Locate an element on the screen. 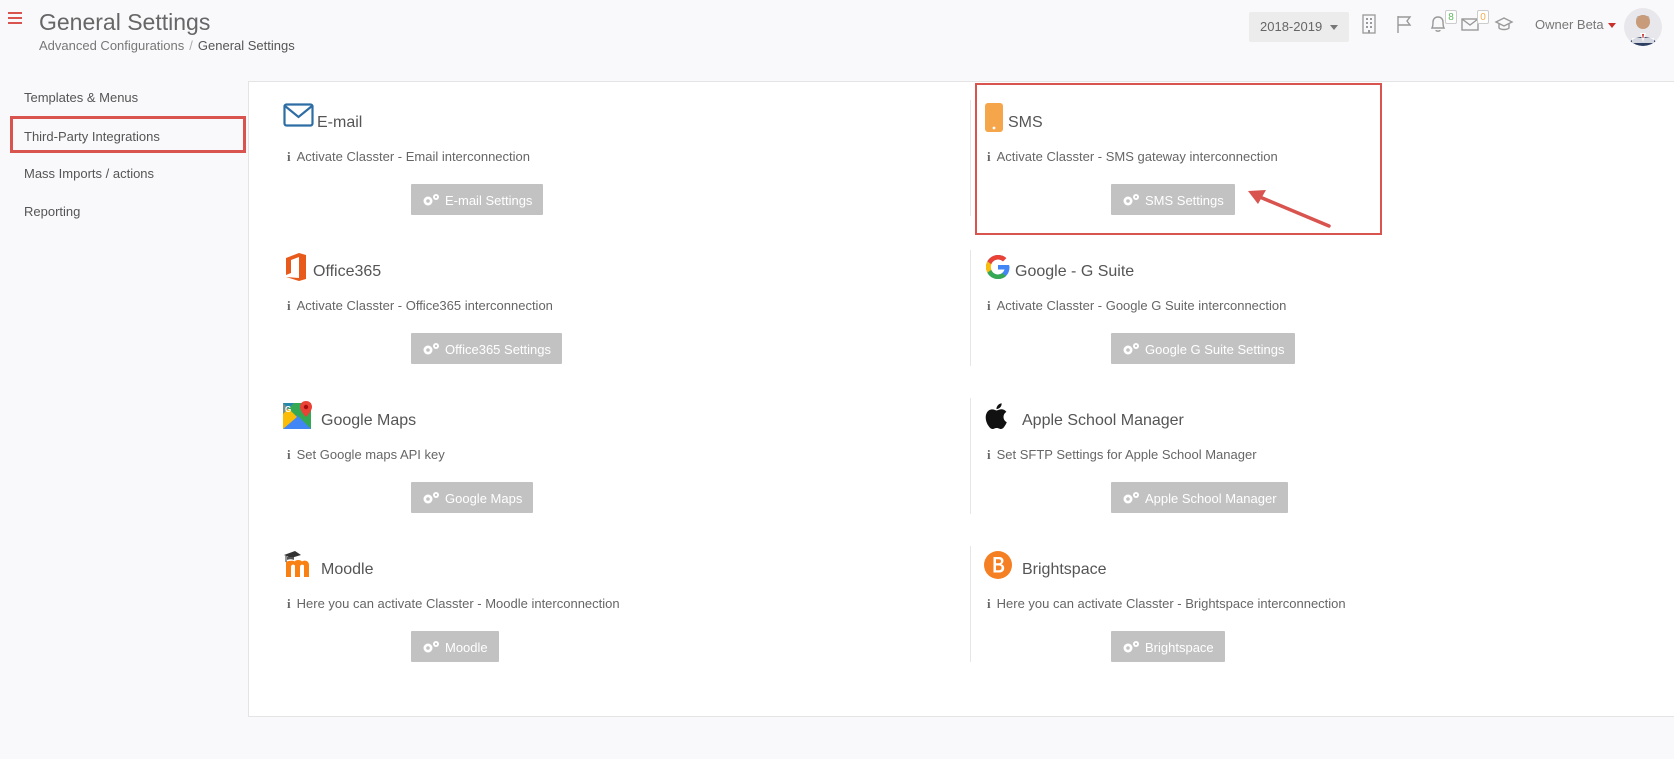 The height and width of the screenshot is (759, 1674). envelope-icon is located at coordinates (299, 119).